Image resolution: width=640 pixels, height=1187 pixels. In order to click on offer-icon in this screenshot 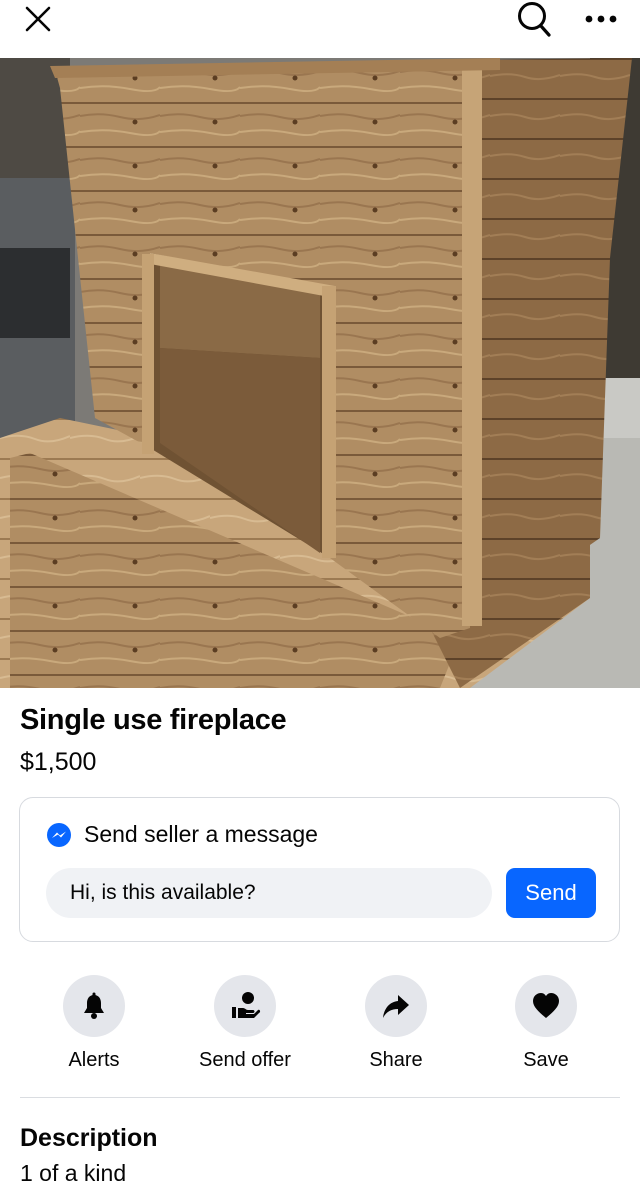, I will do `click(246, 1005)`.